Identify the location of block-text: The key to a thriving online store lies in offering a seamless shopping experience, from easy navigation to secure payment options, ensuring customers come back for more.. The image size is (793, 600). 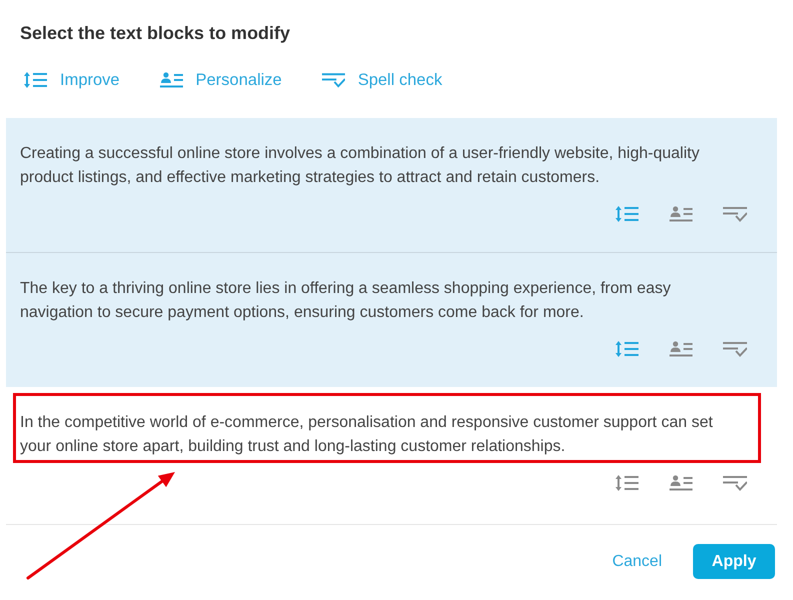
(346, 301).